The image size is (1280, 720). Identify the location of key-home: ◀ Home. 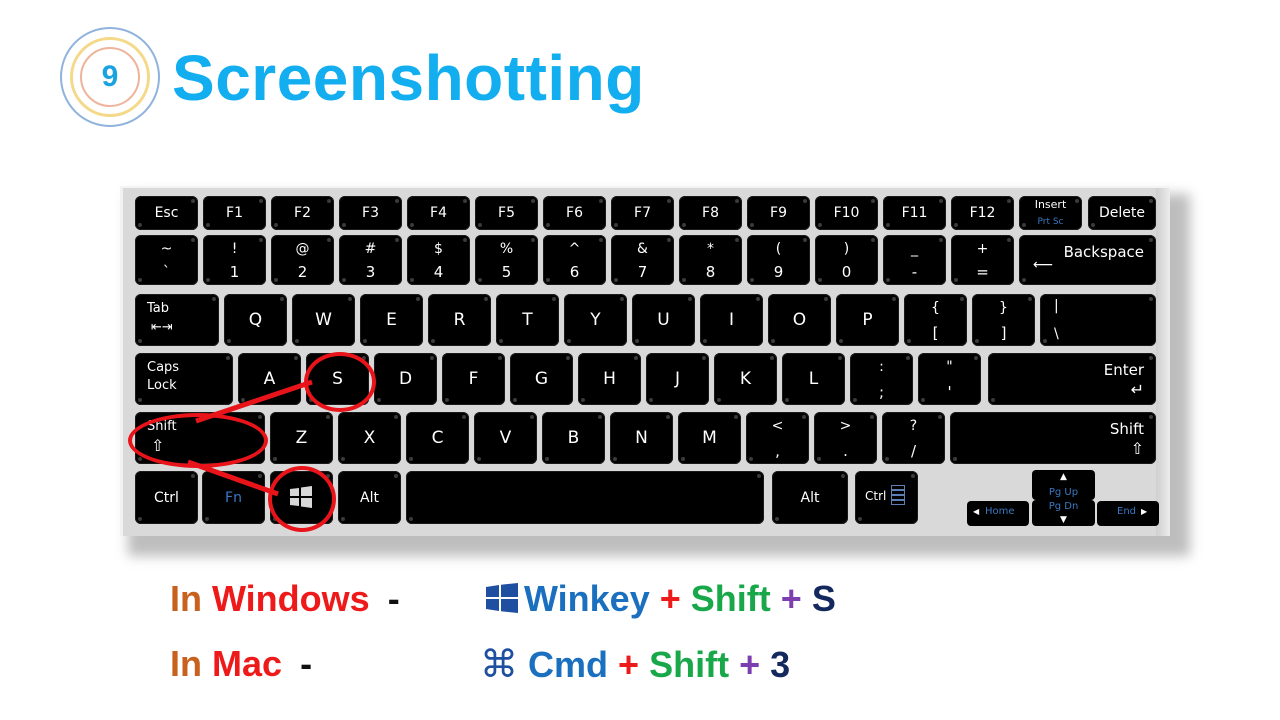
(998, 513).